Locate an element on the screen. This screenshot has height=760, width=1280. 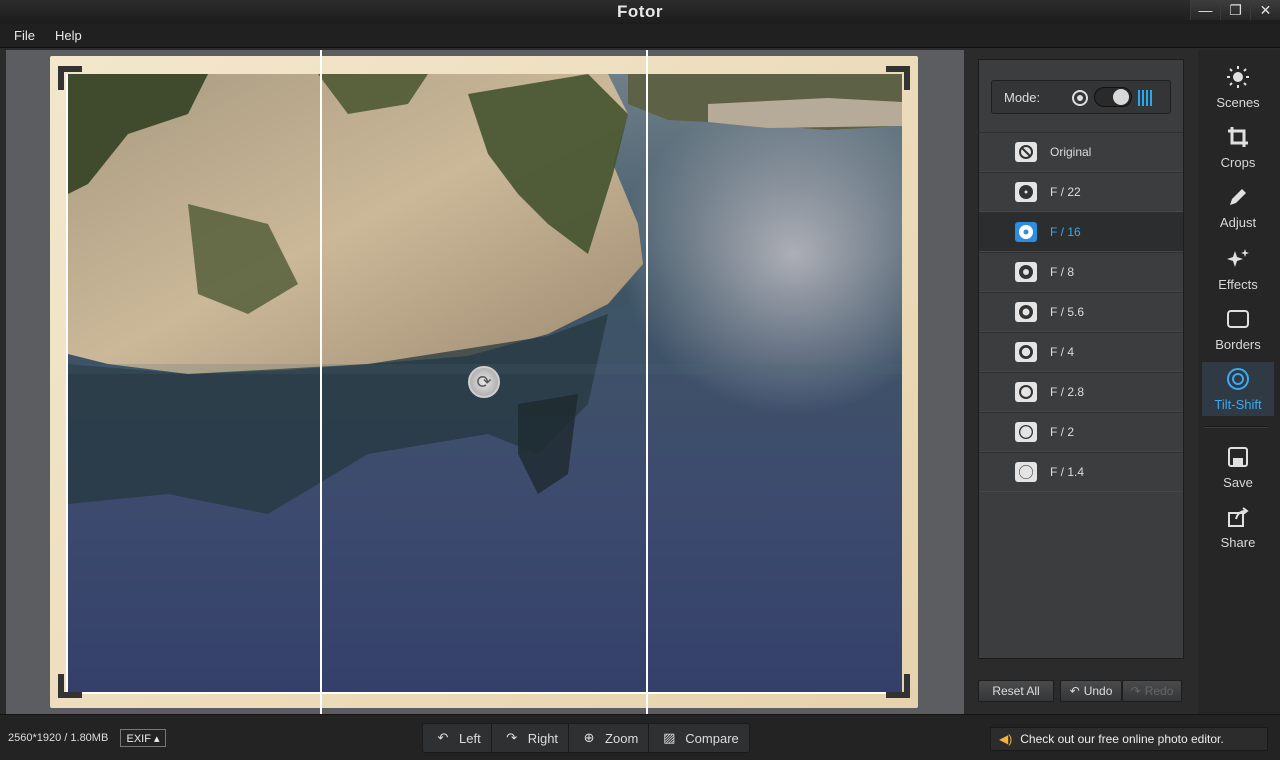
maximize-button: ❐ is located at coordinates (1235, 10).